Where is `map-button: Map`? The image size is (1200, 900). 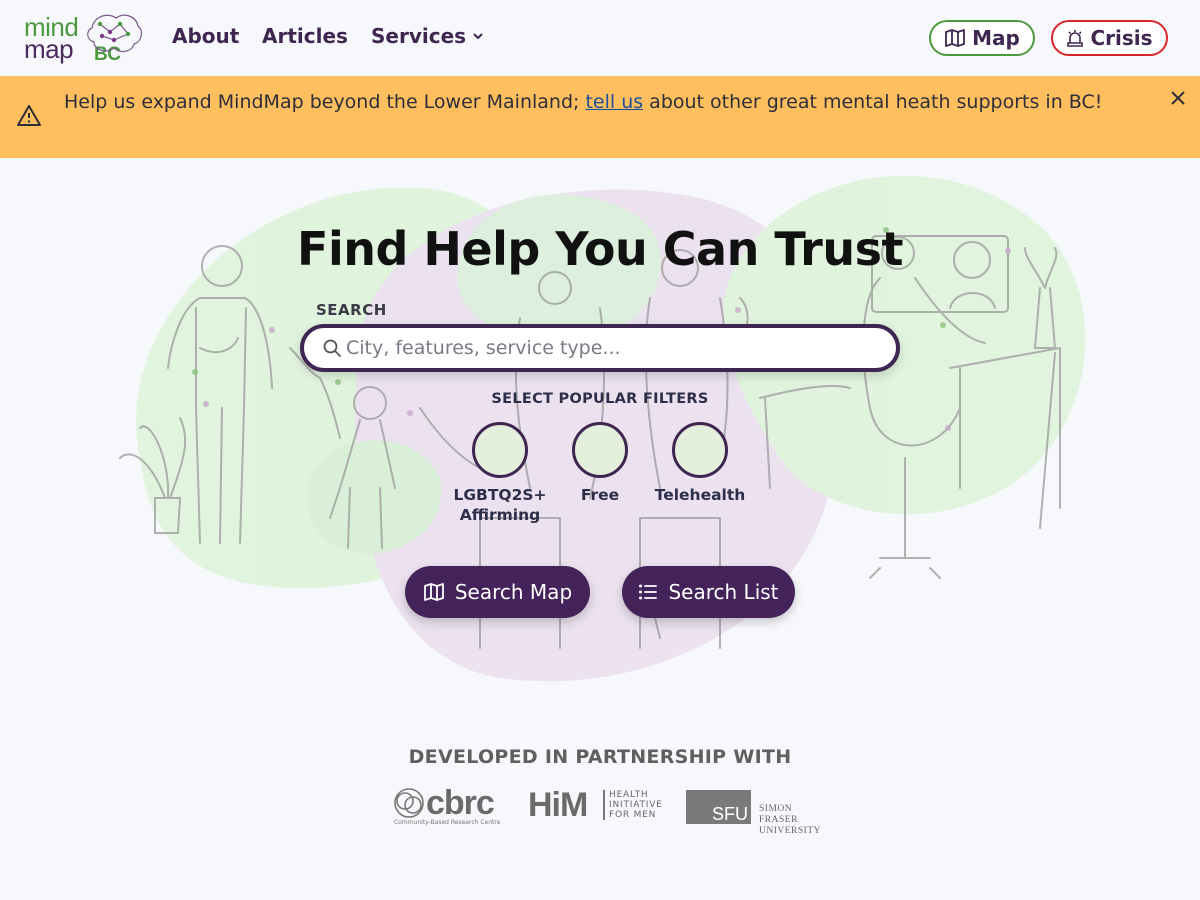 map-button: Map is located at coordinates (982, 38).